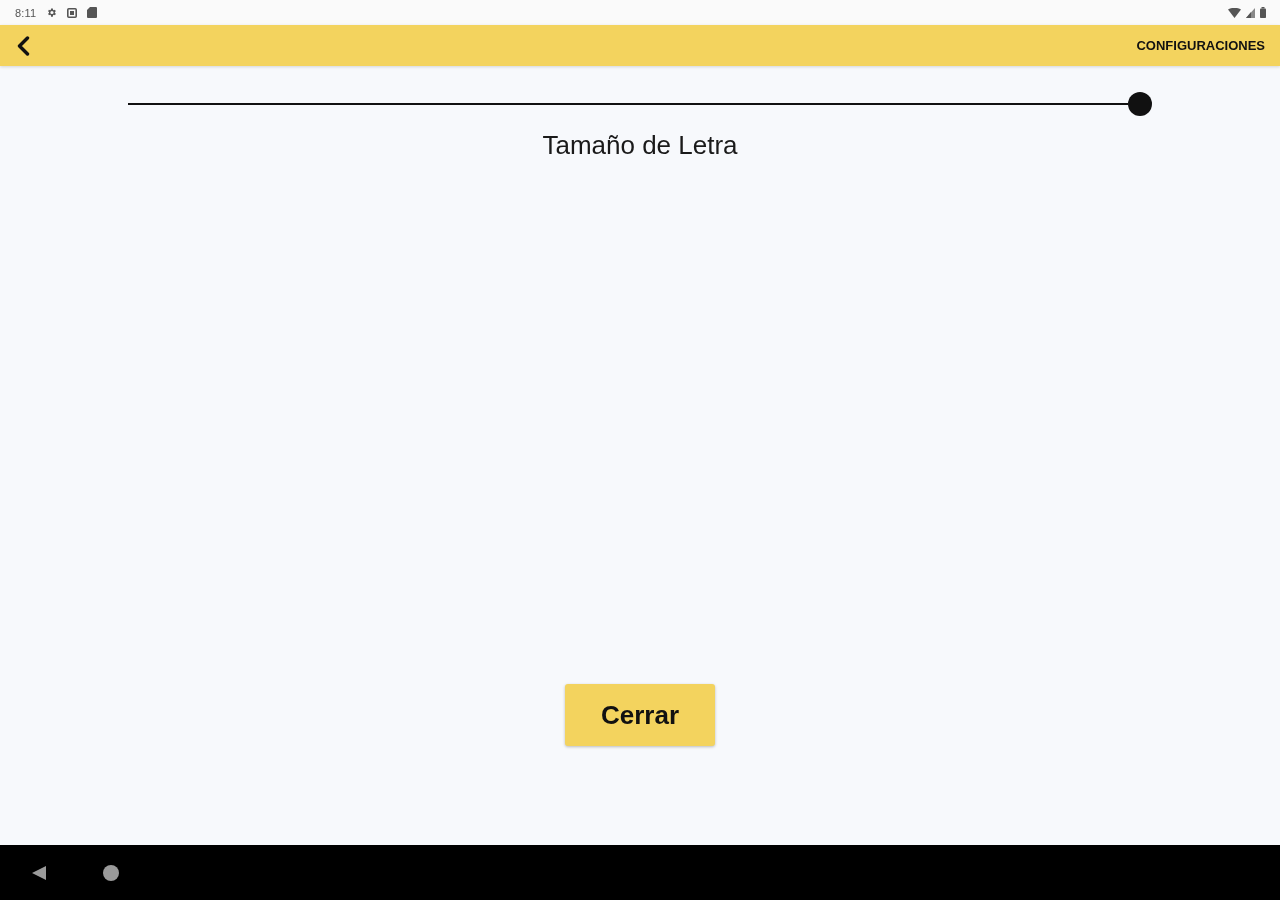  What do you see at coordinates (1263, 12) in the screenshot?
I see `battery-icon` at bounding box center [1263, 12].